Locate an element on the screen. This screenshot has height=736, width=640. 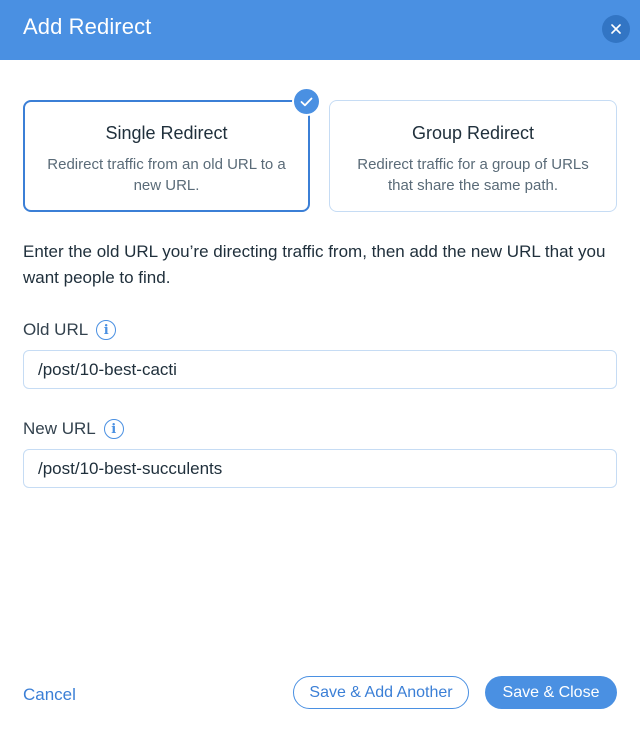
new-url-label-row: New URL i is located at coordinates (73, 429).